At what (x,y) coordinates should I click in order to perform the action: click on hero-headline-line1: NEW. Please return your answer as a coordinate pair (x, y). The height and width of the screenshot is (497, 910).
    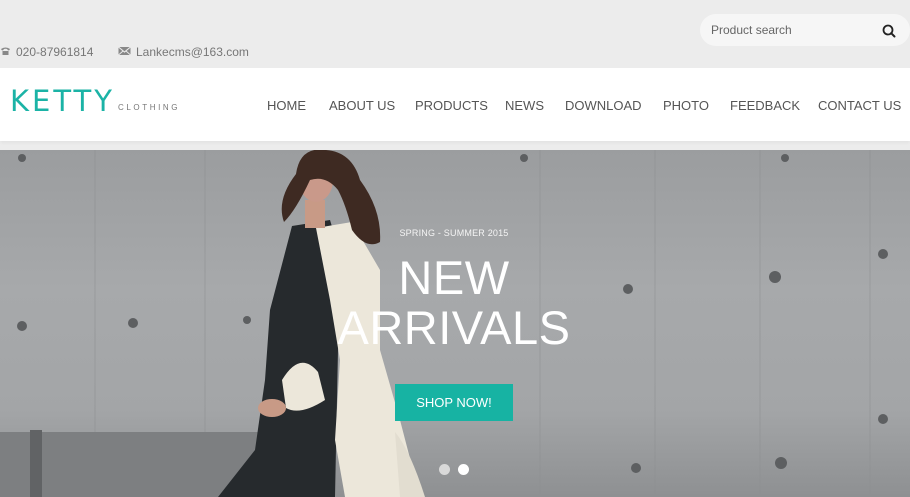
    Looking at the image, I should click on (454, 277).